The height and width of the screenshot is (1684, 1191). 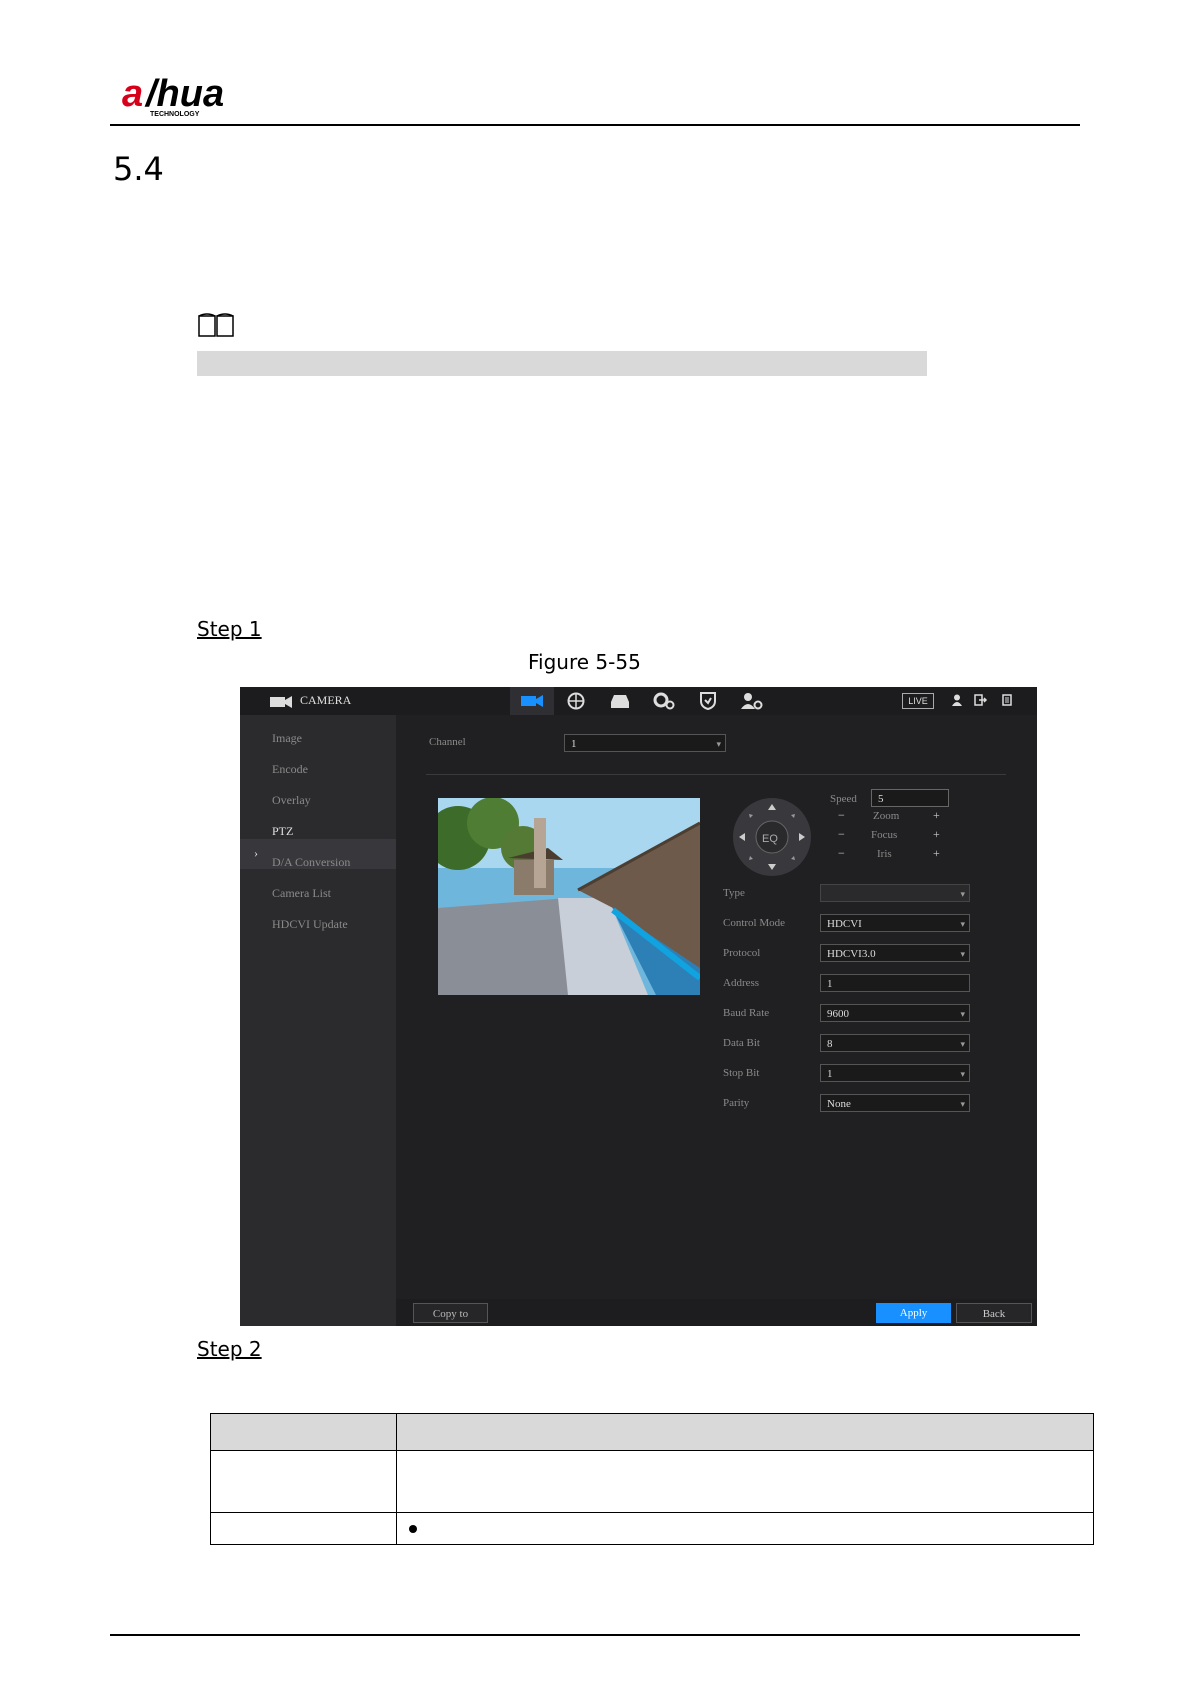 I want to click on menu-icon, so click(x=1007, y=700).